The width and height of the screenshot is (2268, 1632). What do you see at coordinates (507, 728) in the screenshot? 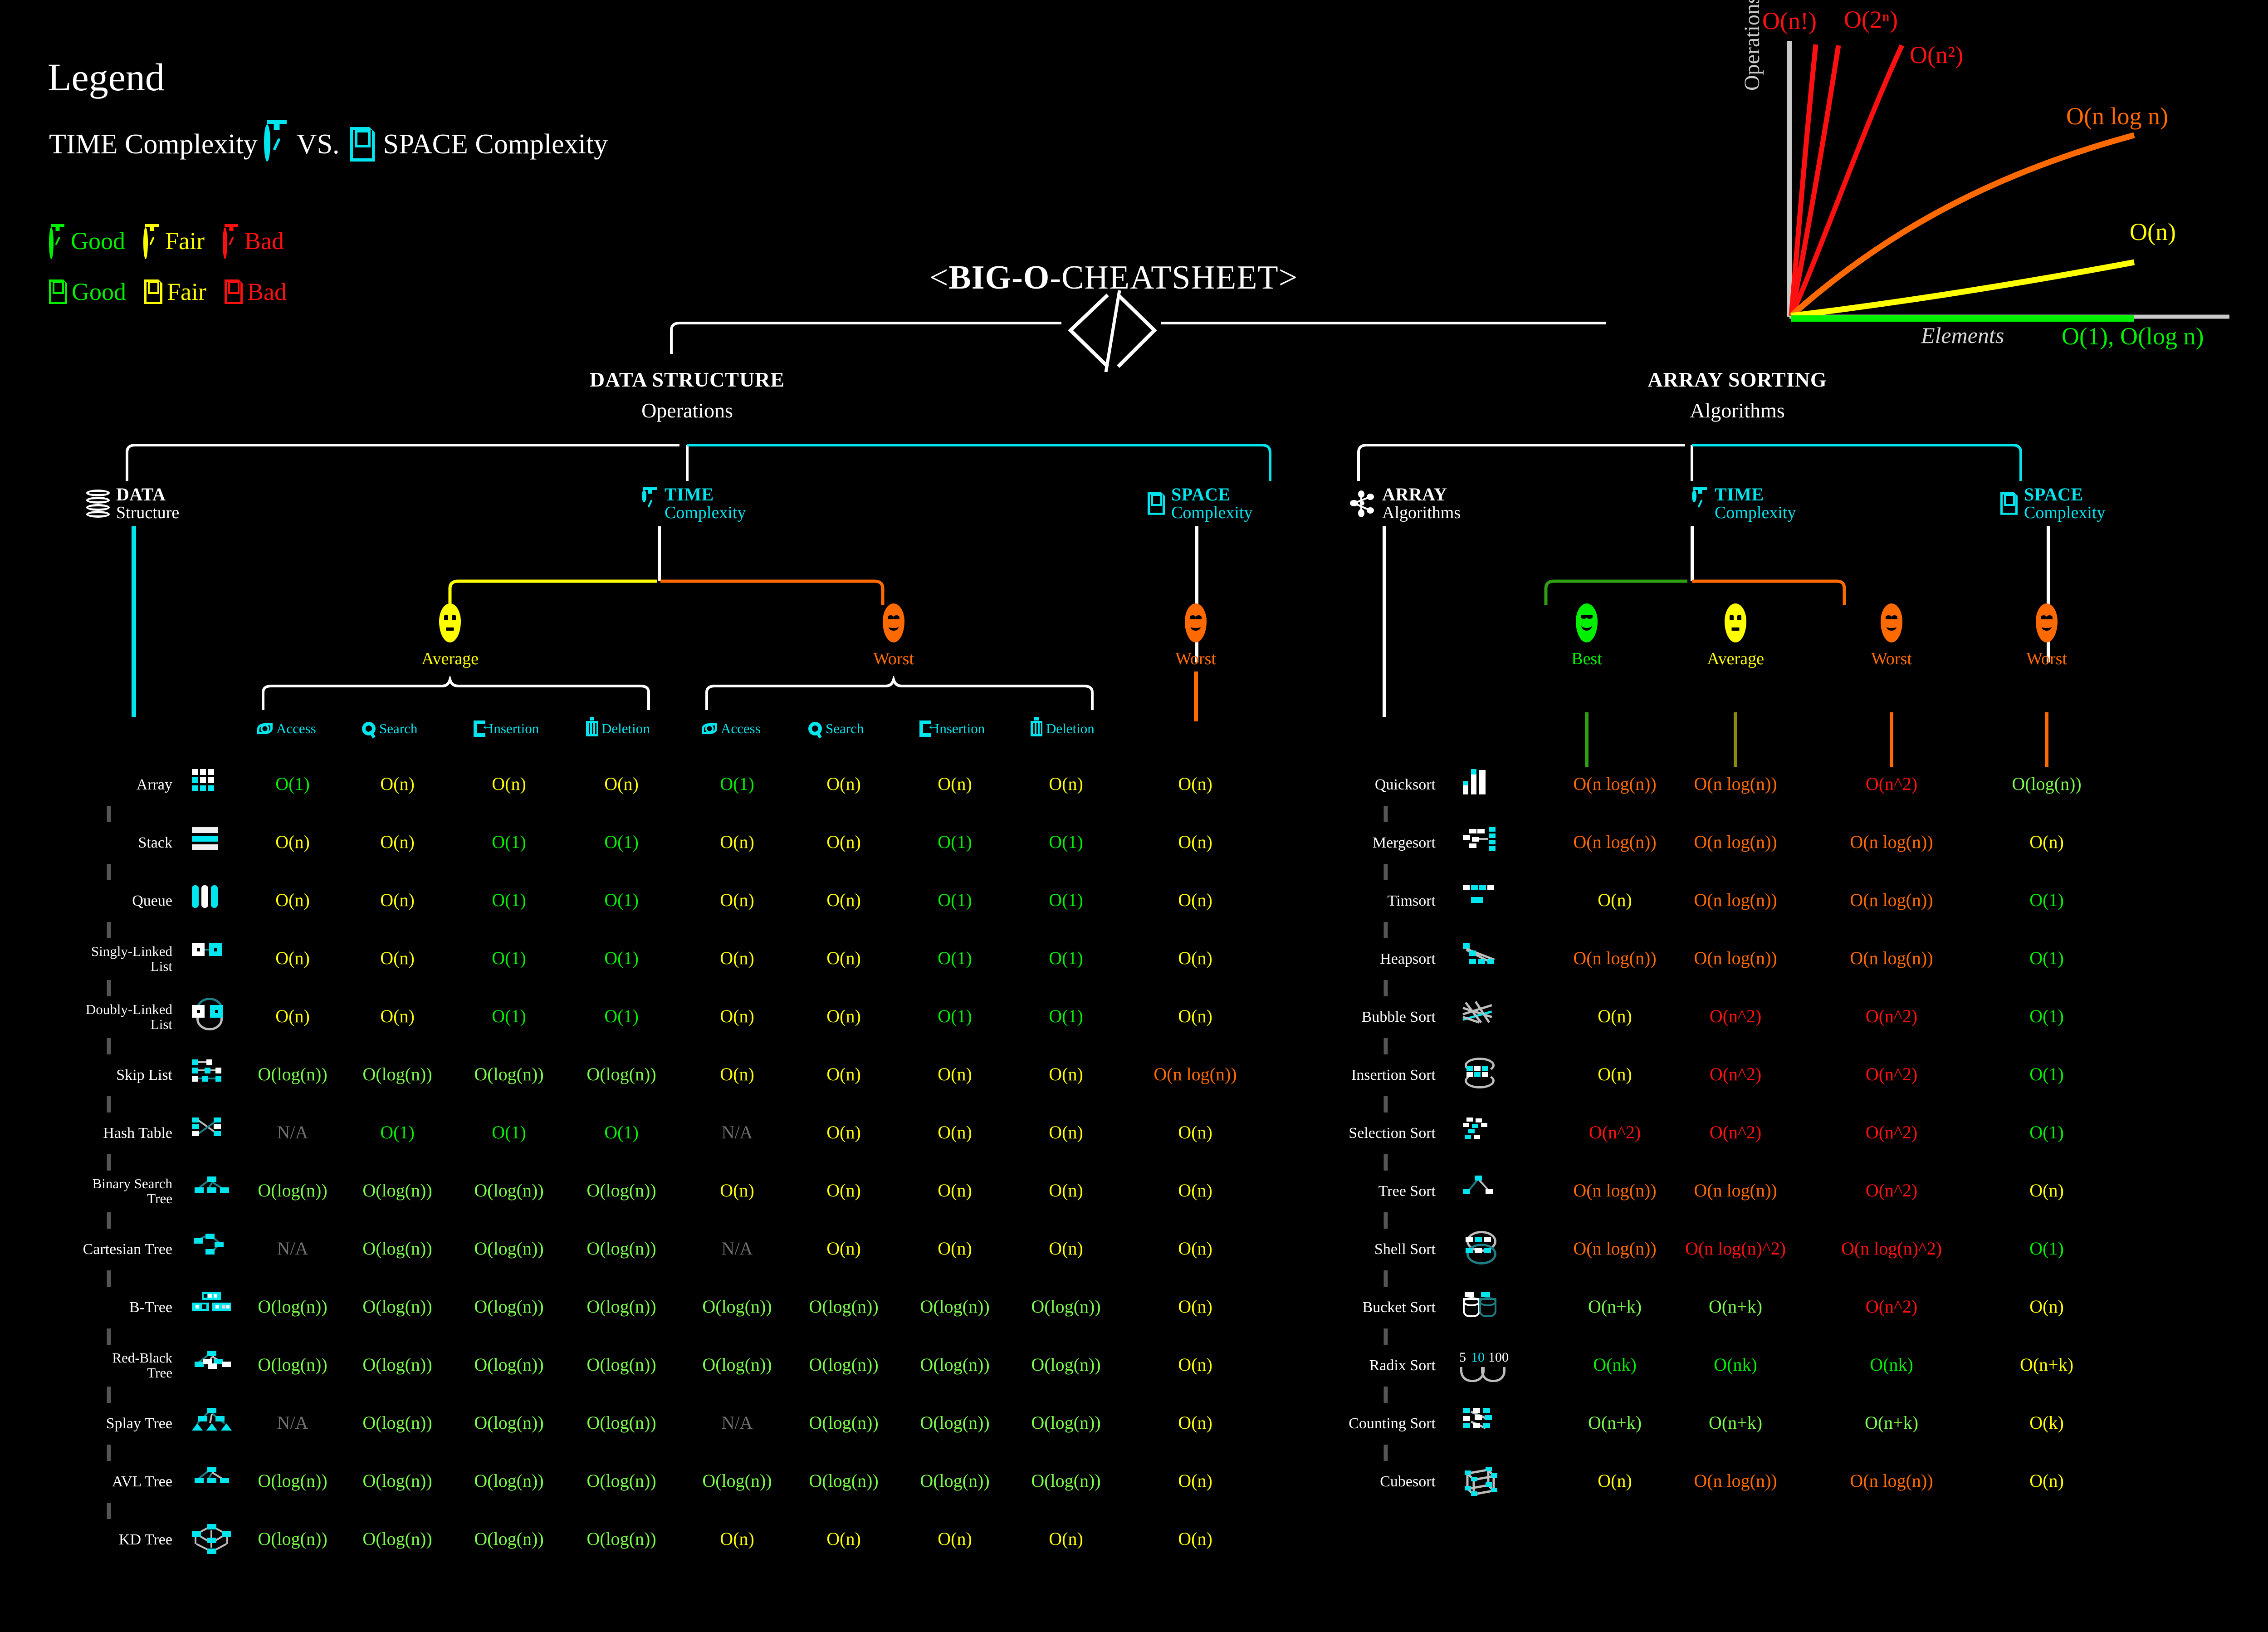
I see `op-header-insertion: Insertion` at bounding box center [507, 728].